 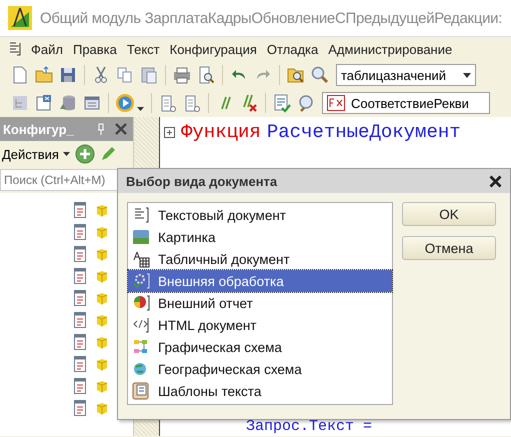 I want to click on processing-document-icon, so click(x=141, y=281).